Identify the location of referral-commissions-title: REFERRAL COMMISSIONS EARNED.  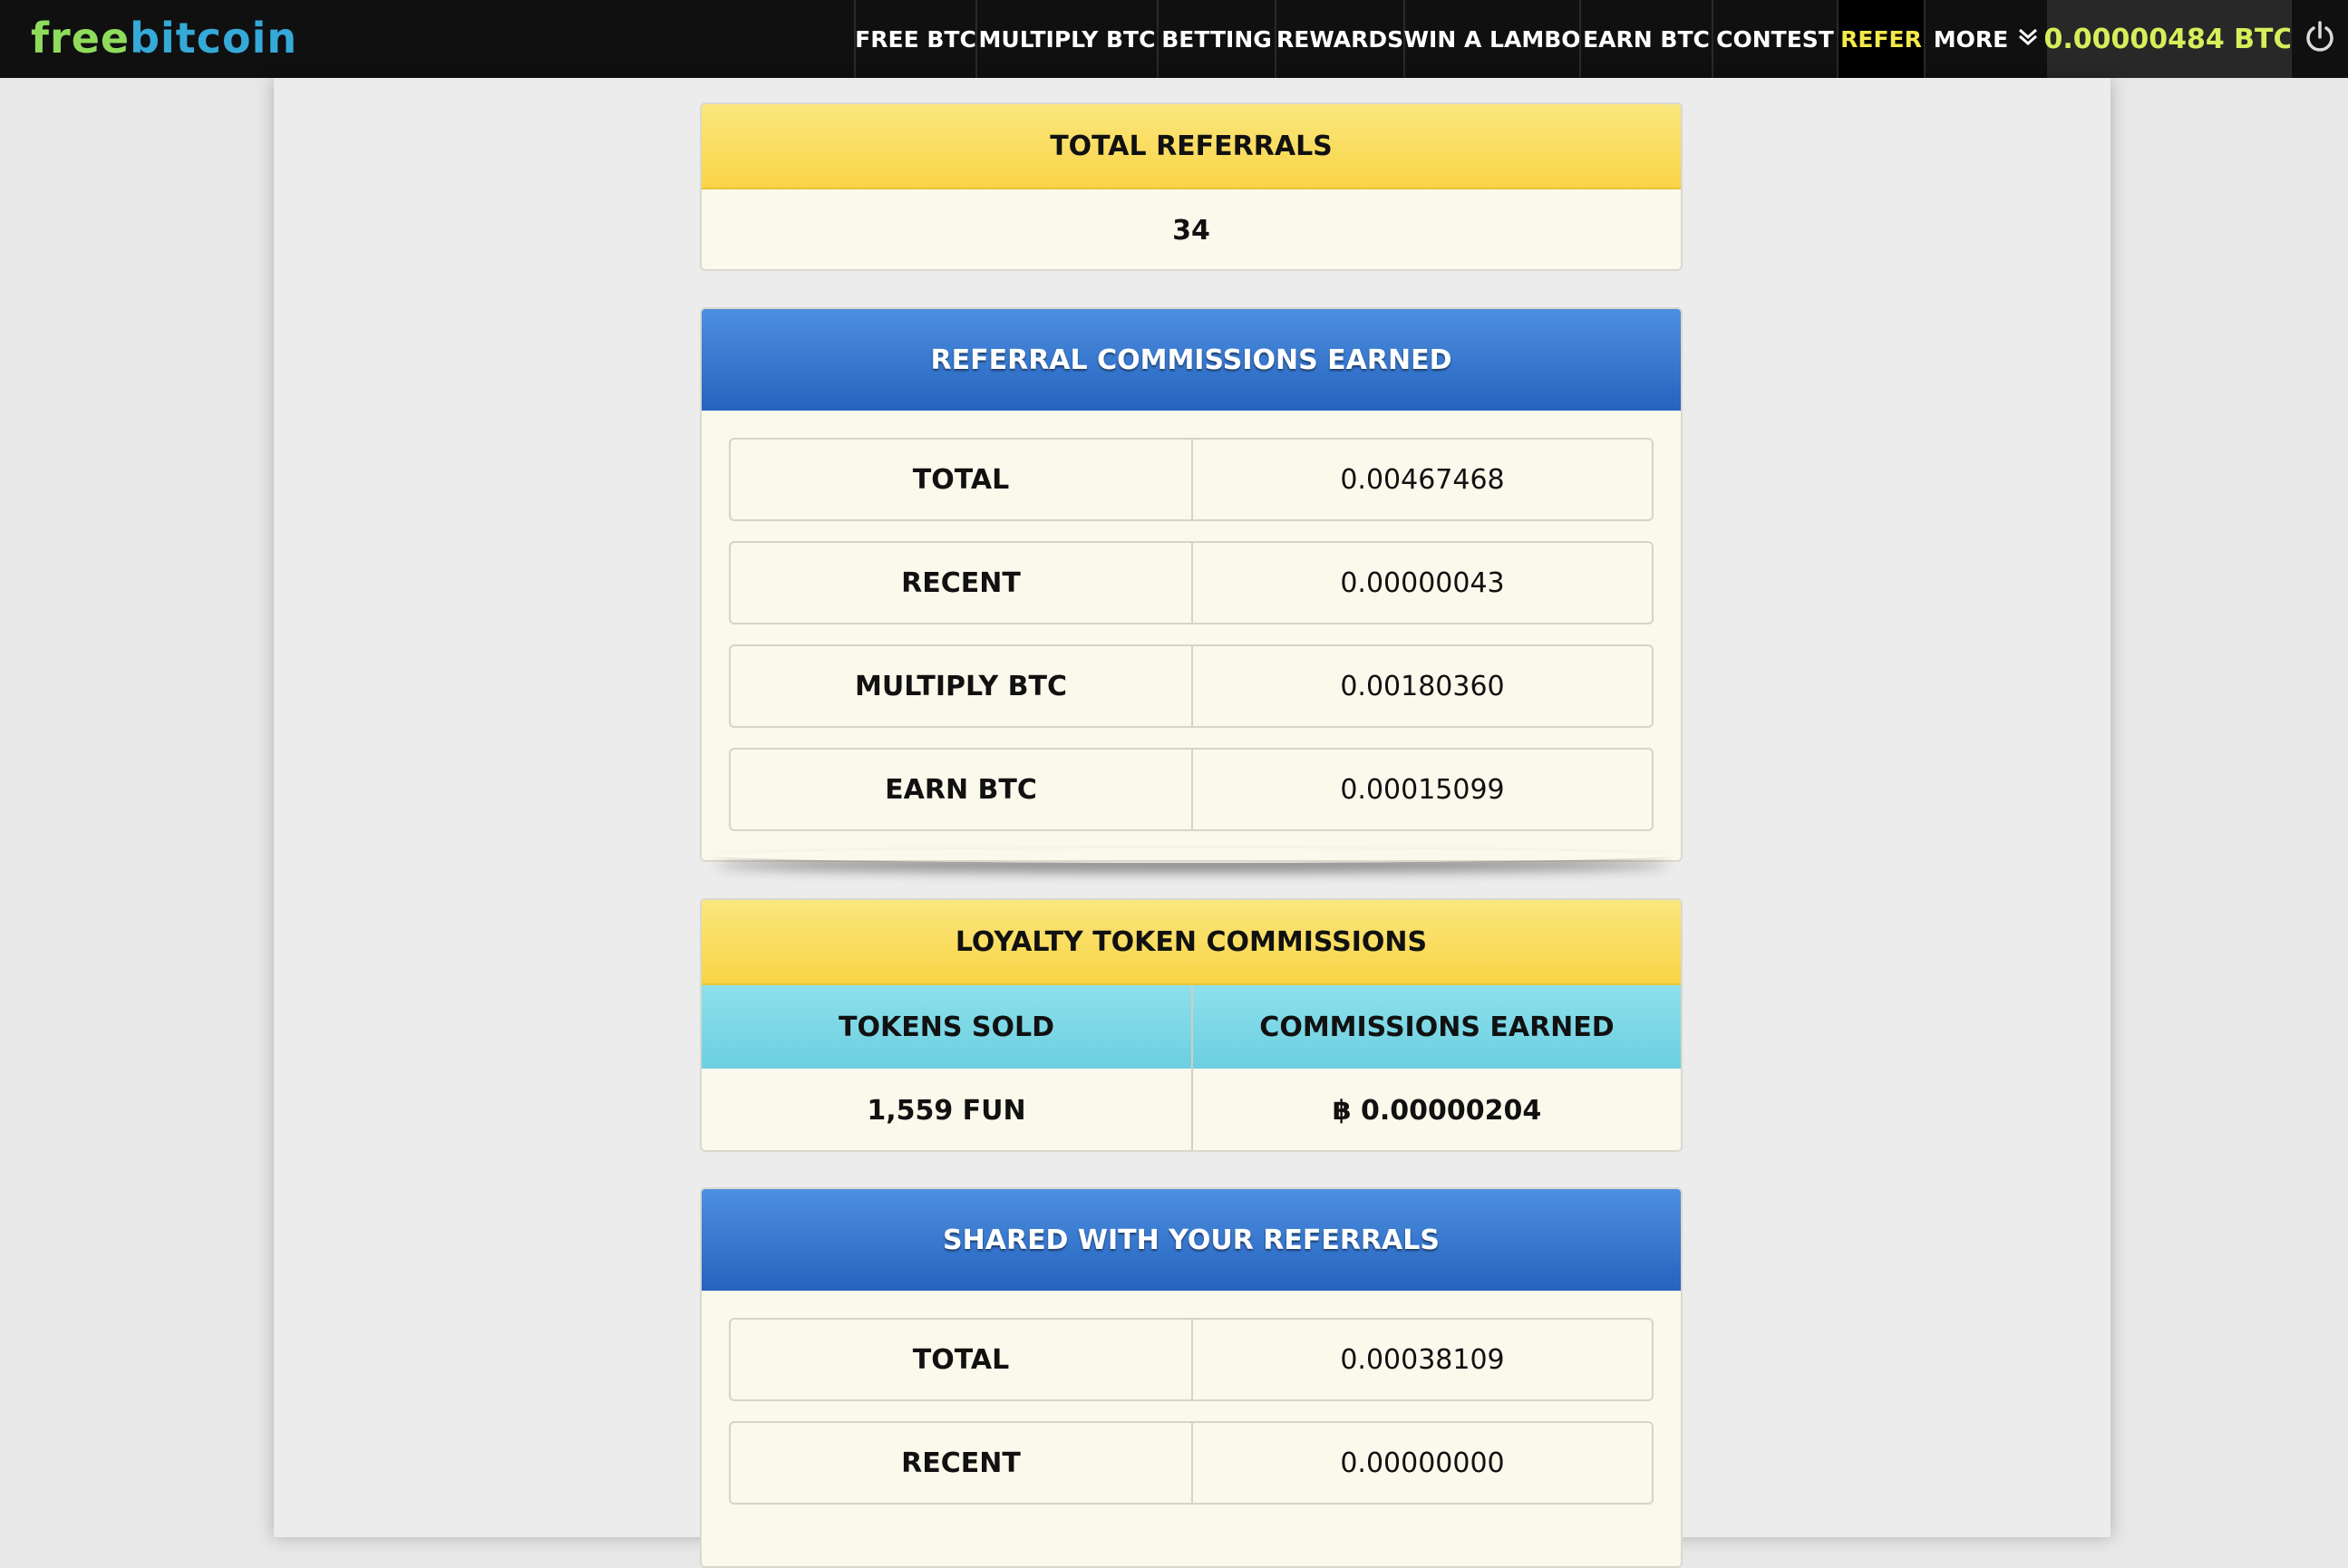
(1191, 360).